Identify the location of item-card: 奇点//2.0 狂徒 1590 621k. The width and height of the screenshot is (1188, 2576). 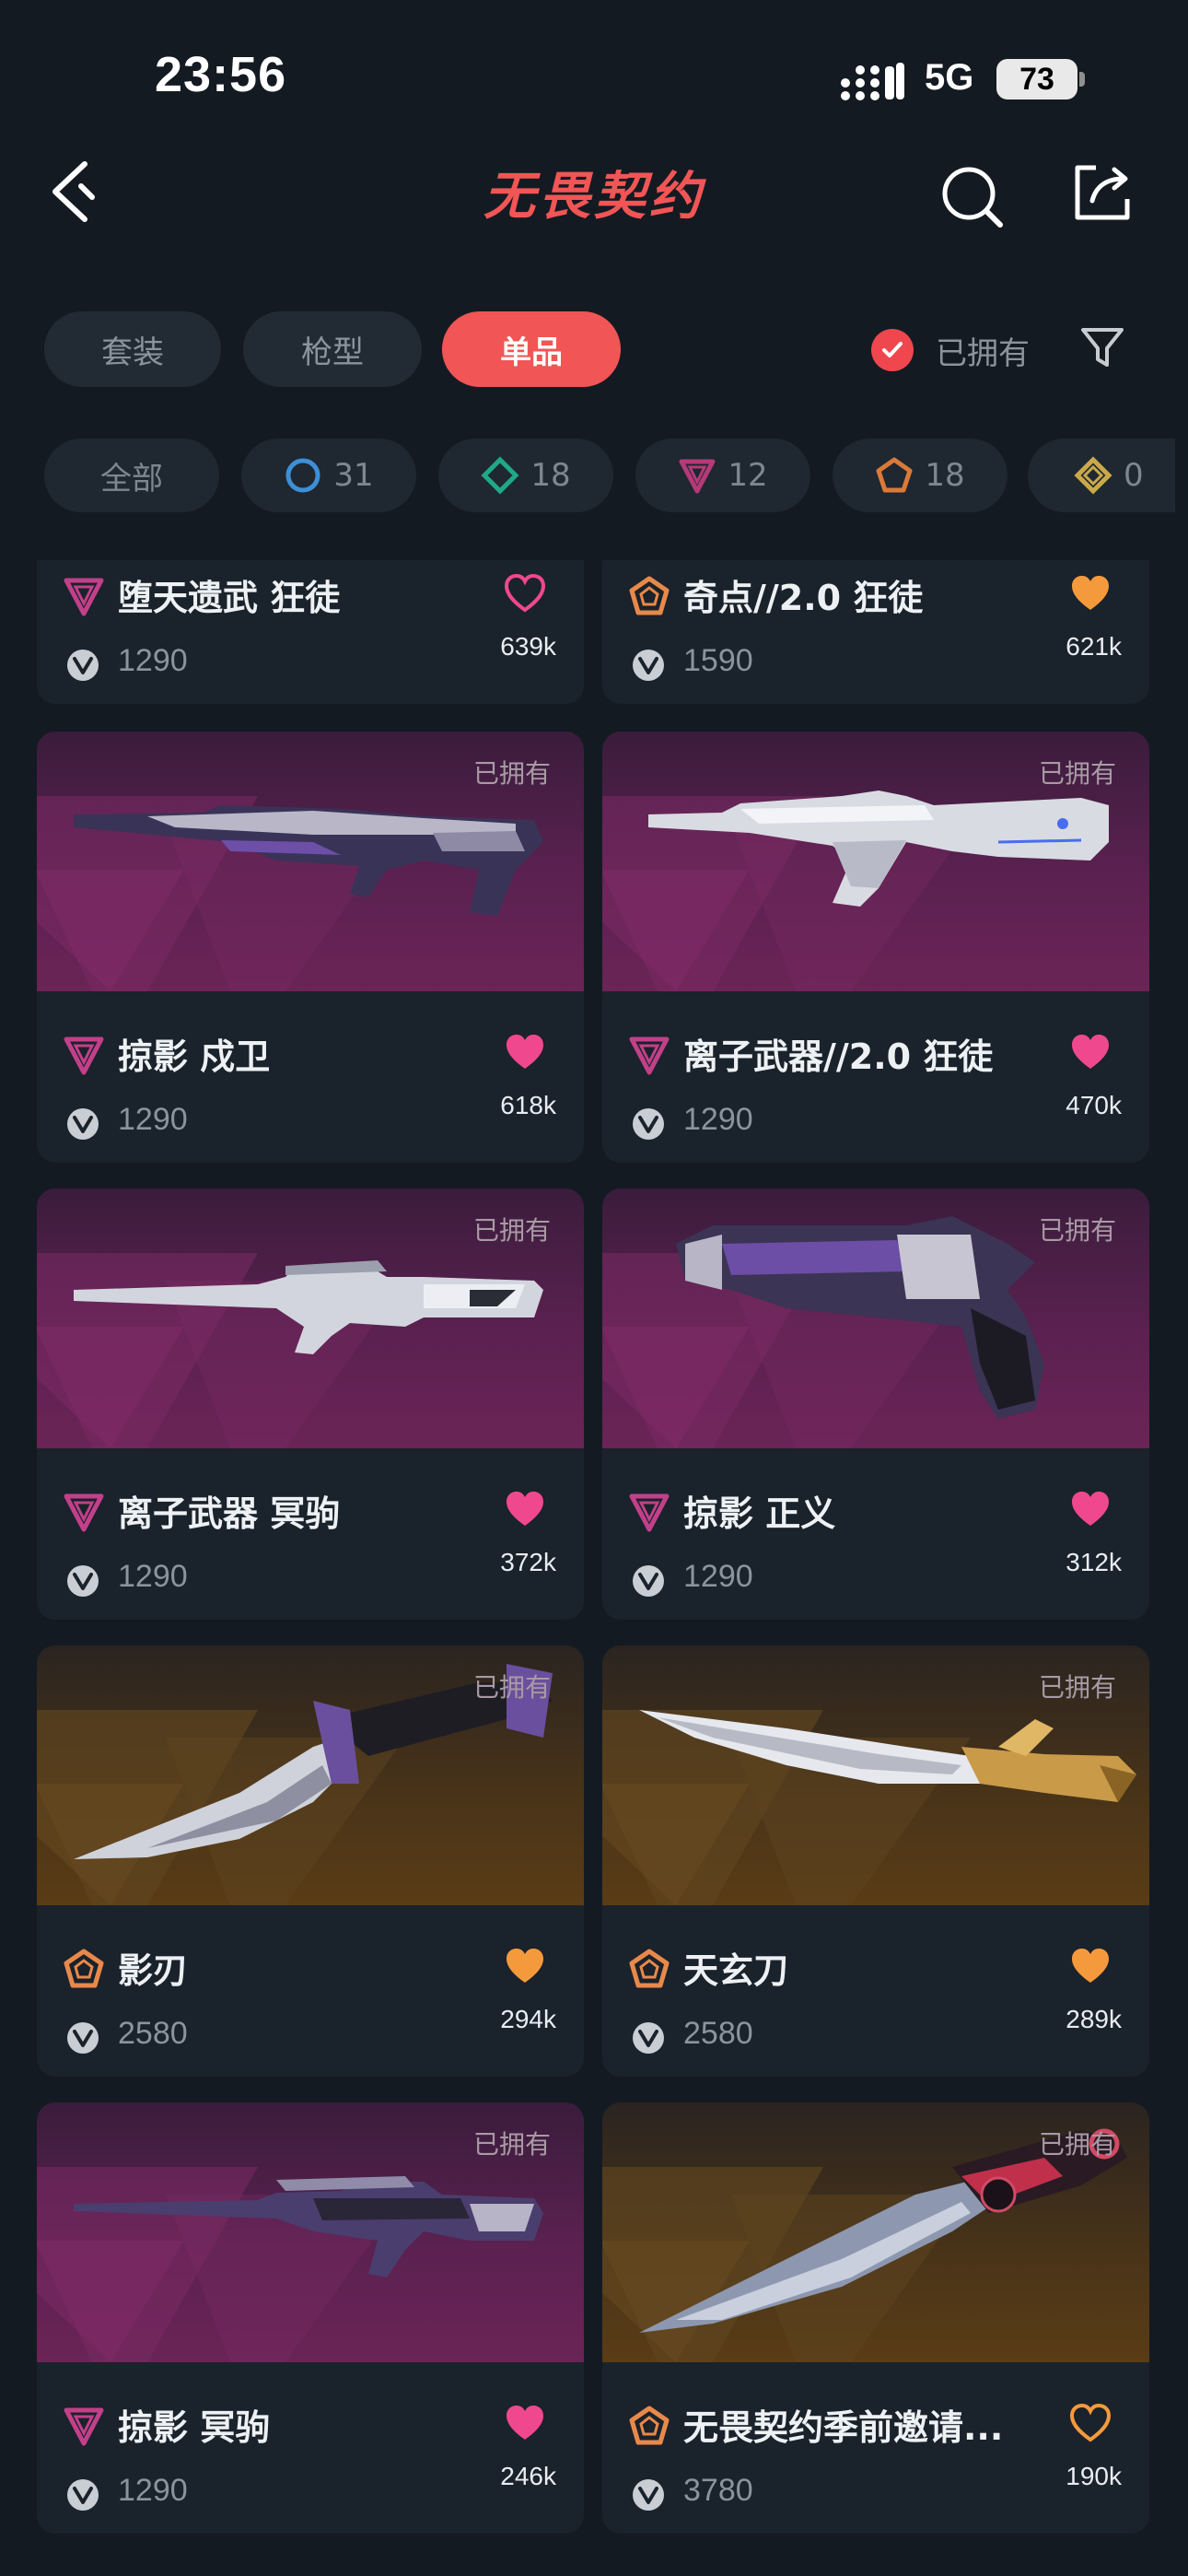
(875, 632).